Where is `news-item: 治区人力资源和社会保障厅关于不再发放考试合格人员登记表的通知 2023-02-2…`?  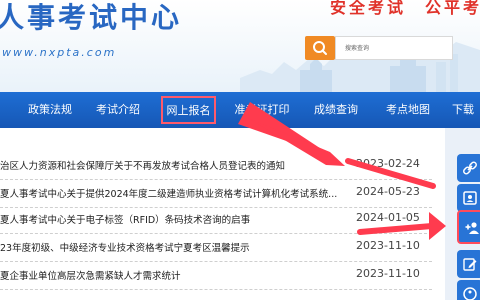
news-item: 治区人力资源和社会保障厅关于不再发放考试合格人员登记表的通知 2023-02-2… is located at coordinates (216, 167).